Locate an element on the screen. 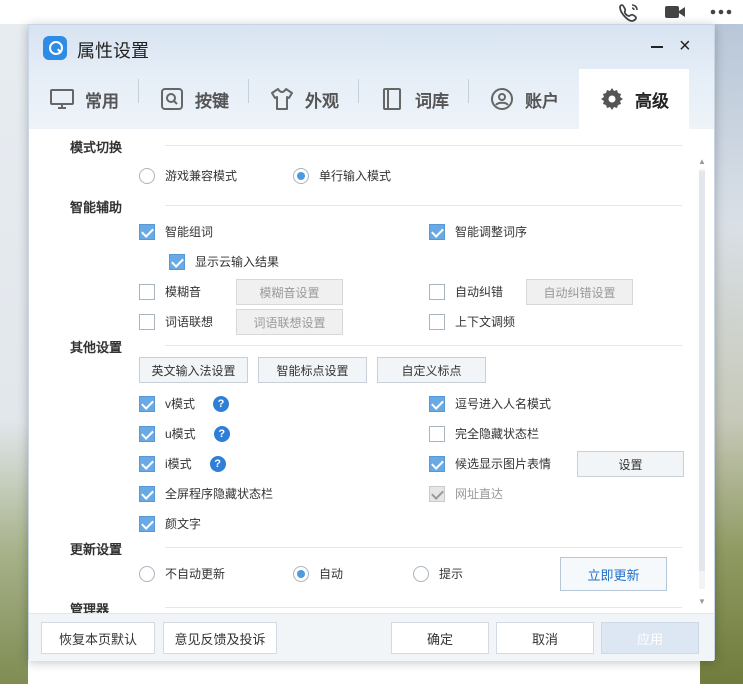  radio-label: 自动 is located at coordinates (331, 574).